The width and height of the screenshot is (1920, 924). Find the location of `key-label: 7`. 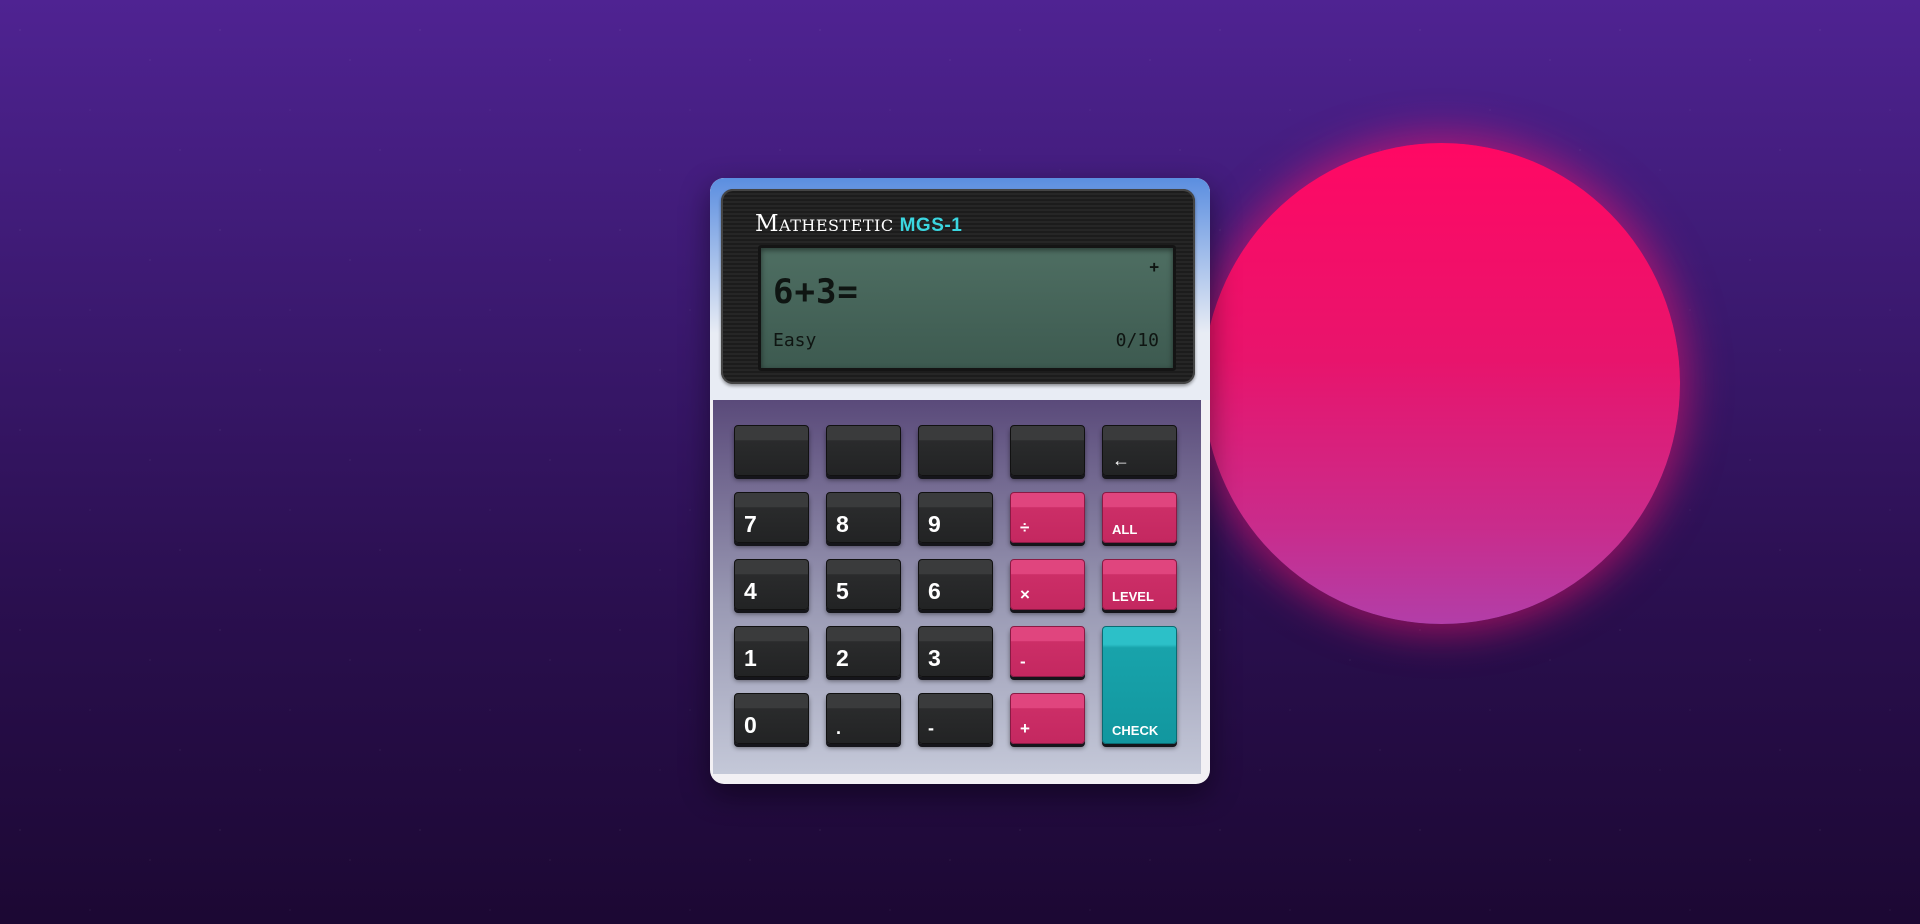

key-label: 7 is located at coordinates (750, 524).